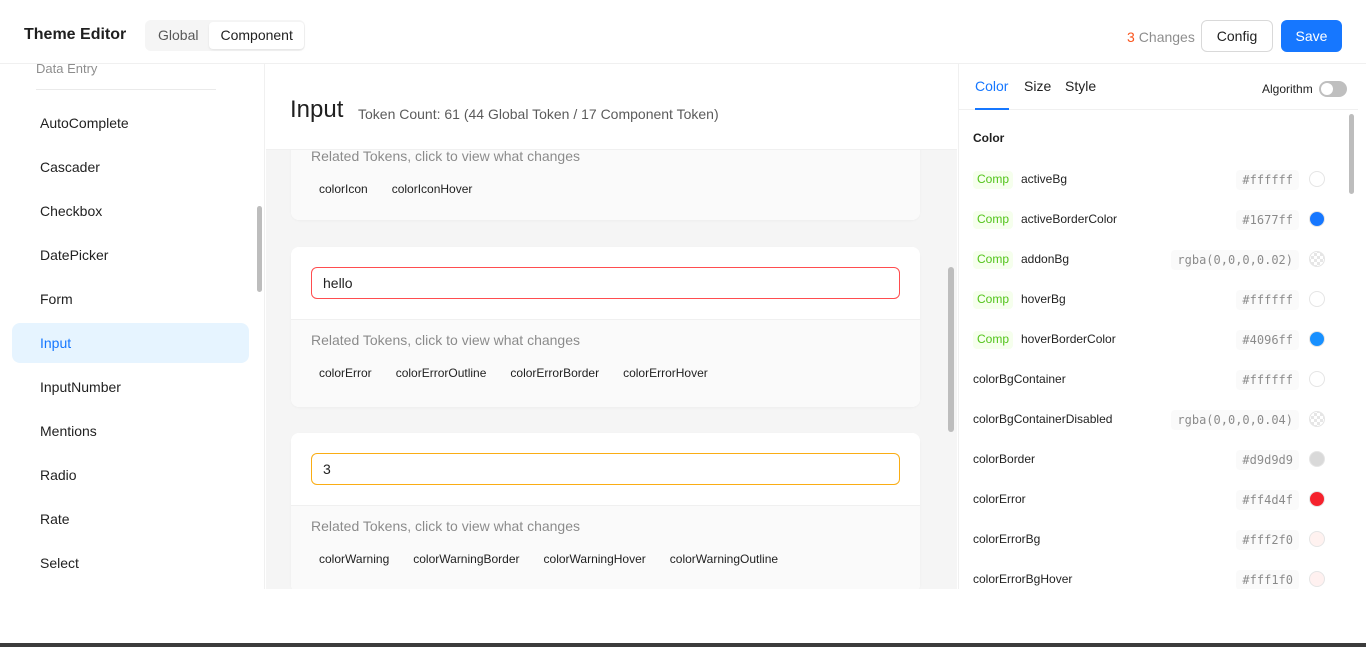  I want to click on token-row: Comp activeBg #ffffff, so click(1149, 182).